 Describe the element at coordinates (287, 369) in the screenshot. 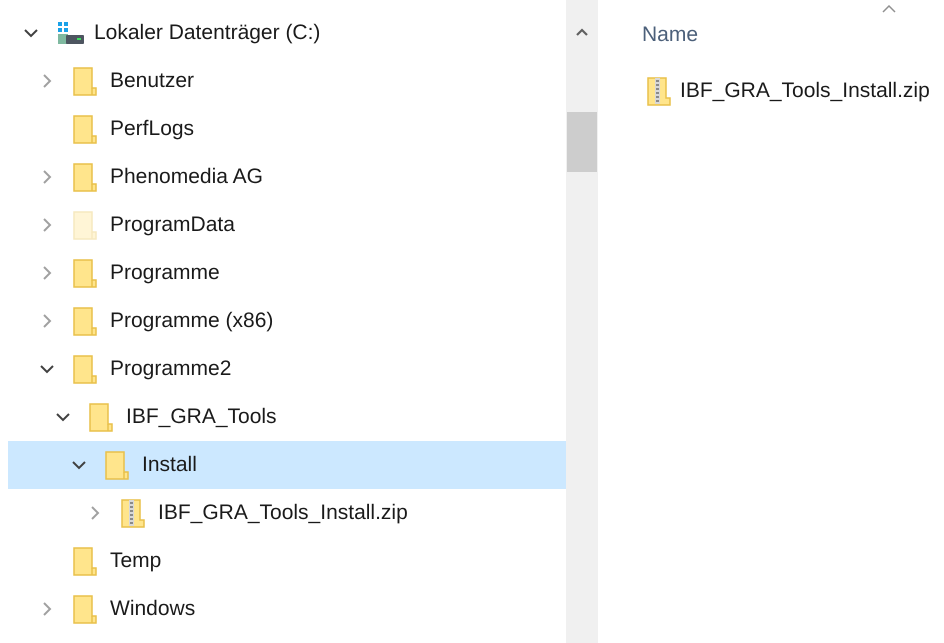

I see `tree-item: Programme2` at that location.